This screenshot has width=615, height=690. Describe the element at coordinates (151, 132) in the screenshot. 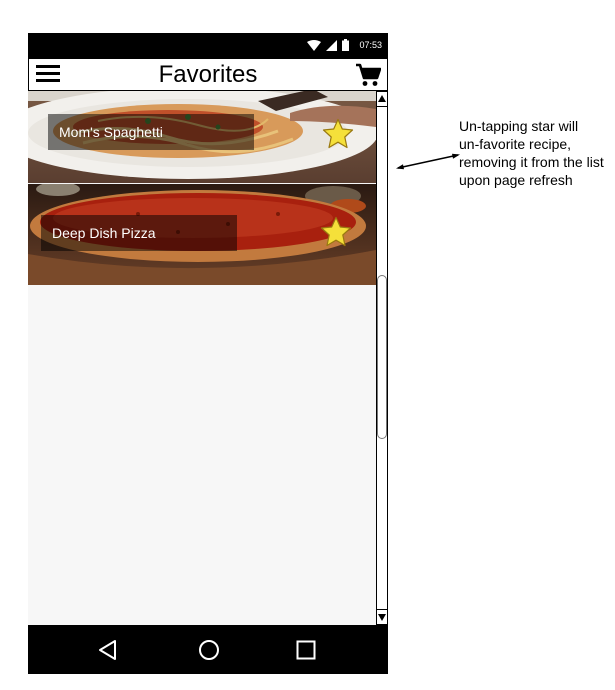

I see `recipe-name-label: Mom's Spaghetti` at that location.